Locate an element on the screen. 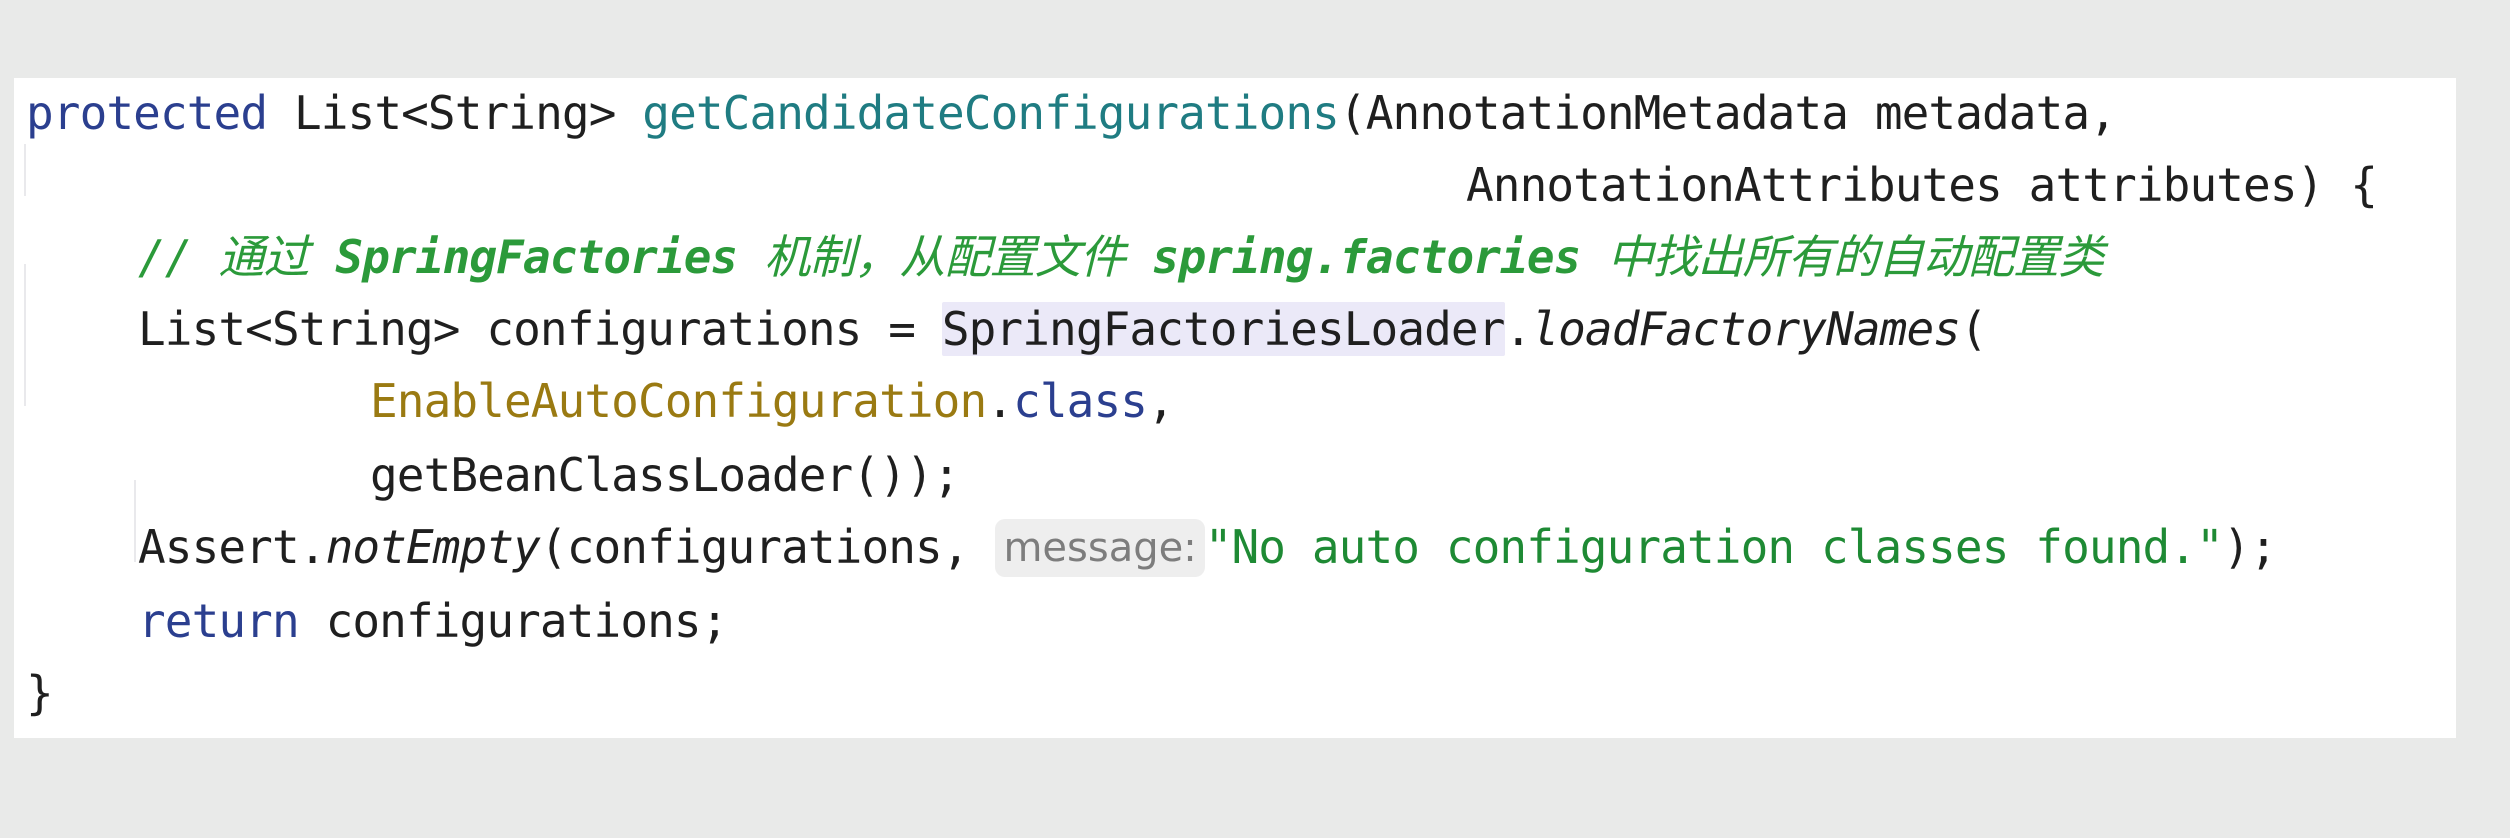  class-ref-assert: Assert. is located at coordinates (232, 547).